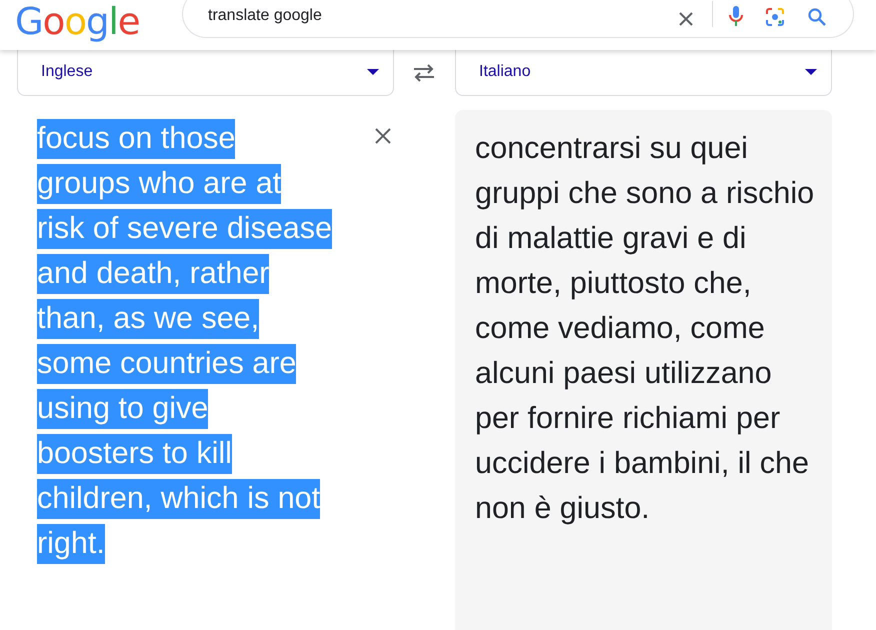  What do you see at coordinates (643, 73) in the screenshot?
I see `target-language-dropdown: Italiano` at bounding box center [643, 73].